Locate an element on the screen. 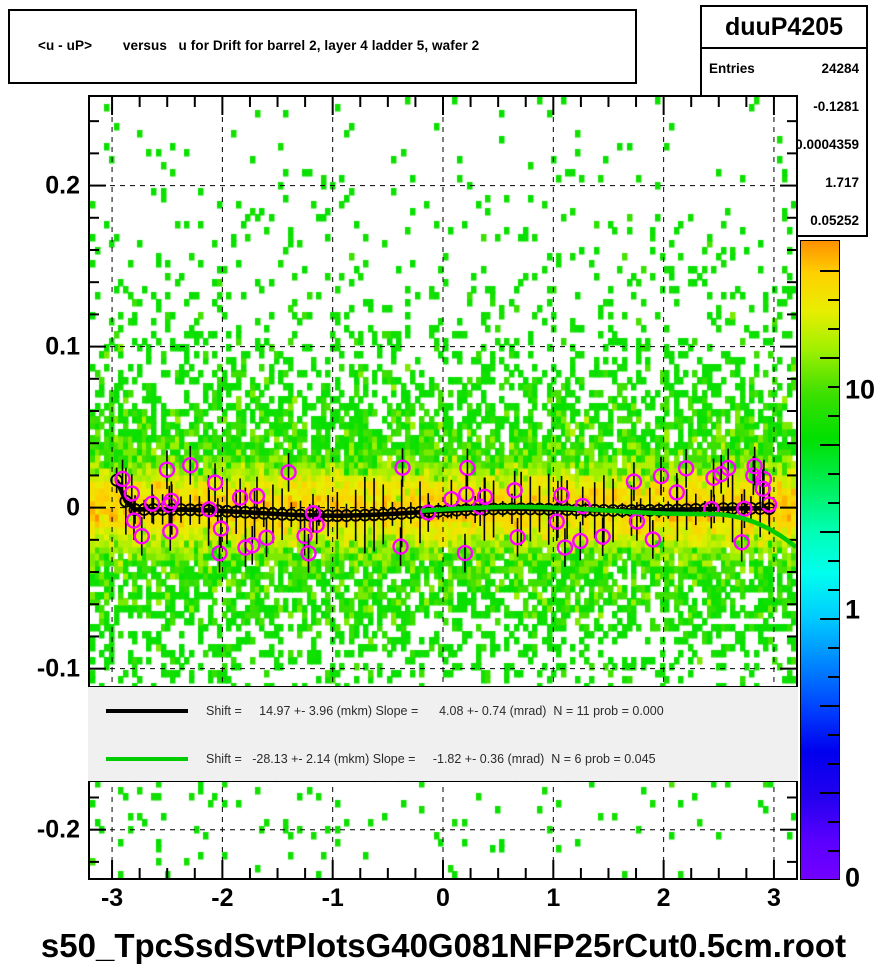  stat-key: Entries is located at coordinates (732, 68).